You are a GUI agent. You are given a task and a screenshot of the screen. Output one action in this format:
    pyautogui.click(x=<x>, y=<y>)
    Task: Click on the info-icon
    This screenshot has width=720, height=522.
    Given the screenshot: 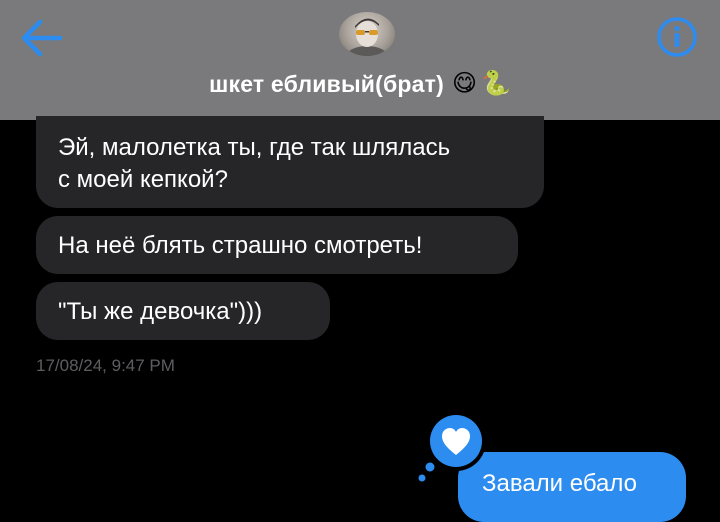 What is the action you would take?
    pyautogui.click(x=677, y=37)
    